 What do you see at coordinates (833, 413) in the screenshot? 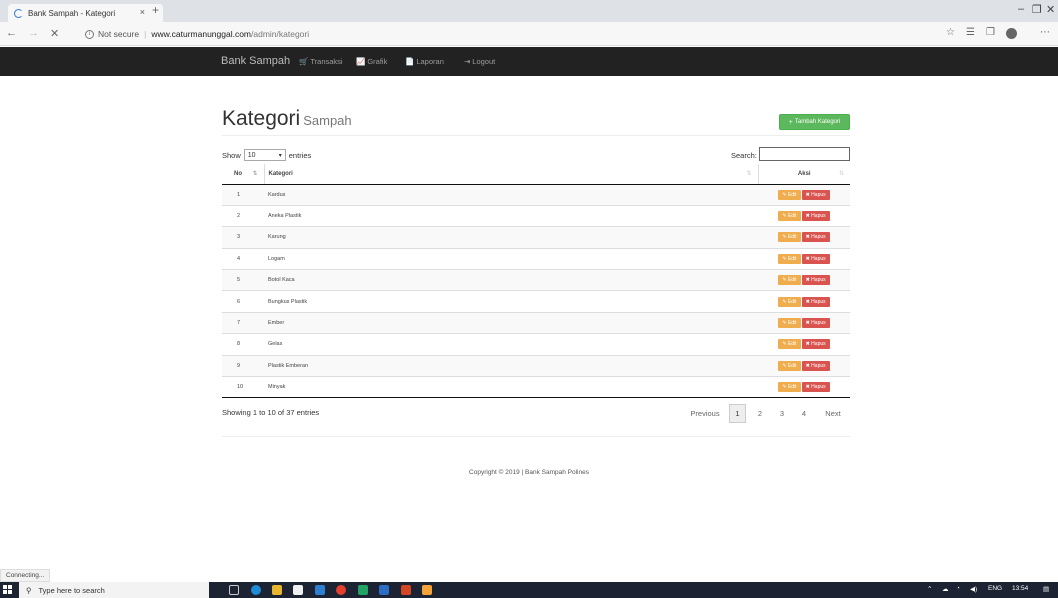
I see `pagination-next: Next` at bounding box center [833, 413].